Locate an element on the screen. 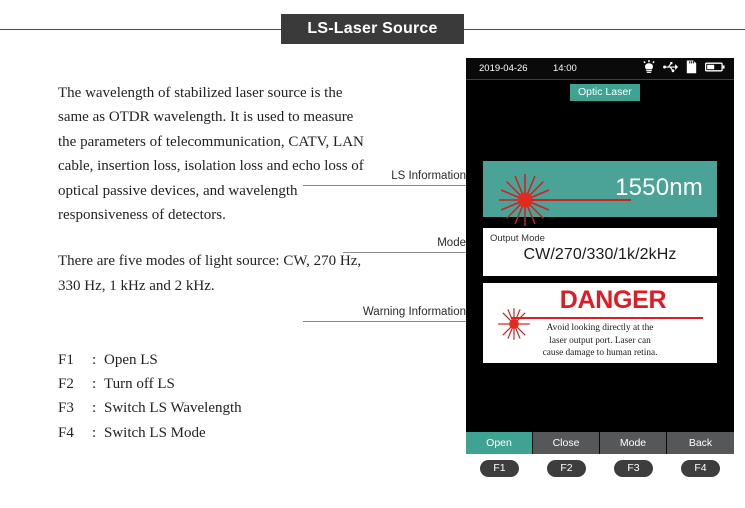 The width and height of the screenshot is (745, 508). fkey-slot: F4 is located at coordinates (700, 468).